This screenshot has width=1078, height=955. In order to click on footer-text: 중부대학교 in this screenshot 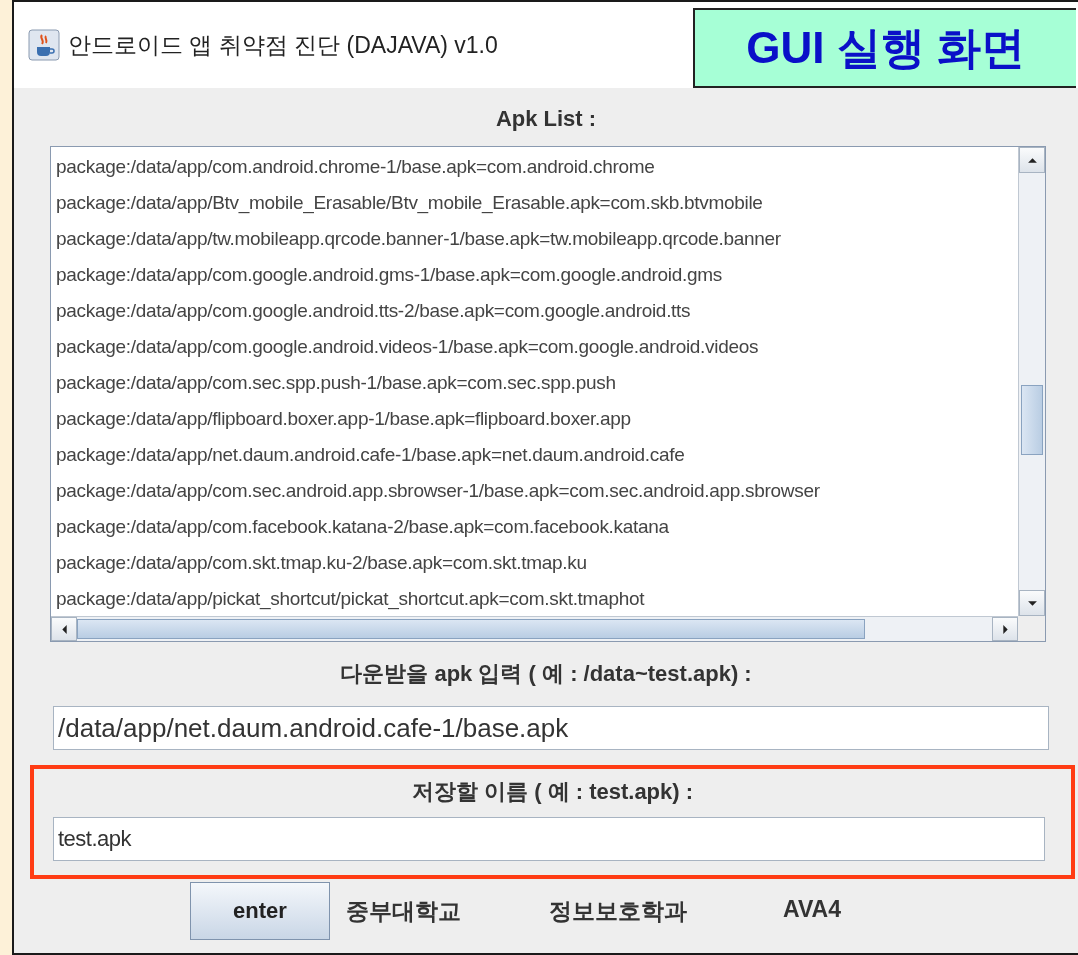, I will do `click(403, 911)`.